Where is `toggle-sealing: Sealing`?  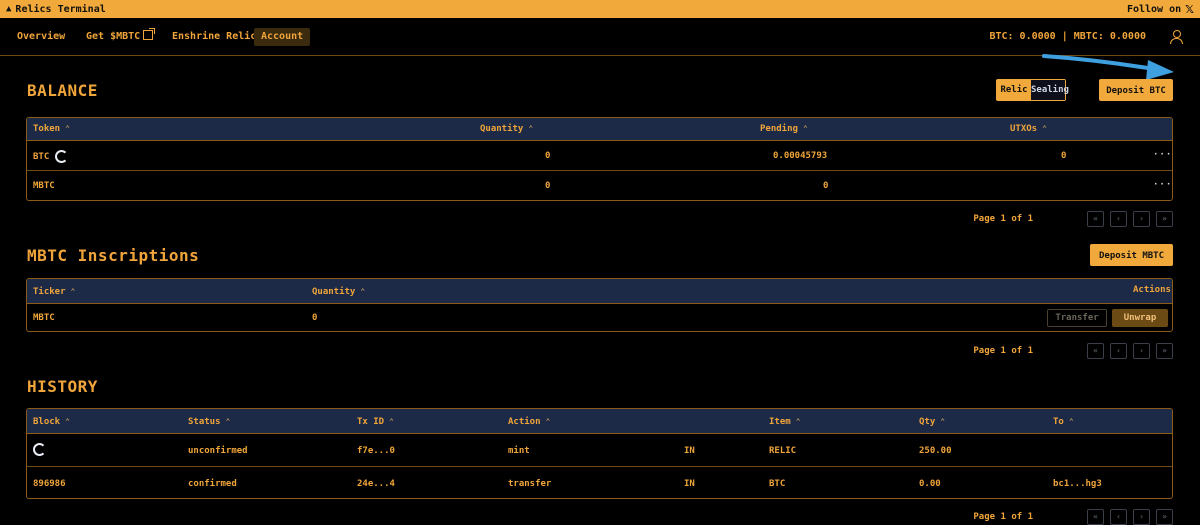
toggle-sealing: Sealing is located at coordinates (1050, 90).